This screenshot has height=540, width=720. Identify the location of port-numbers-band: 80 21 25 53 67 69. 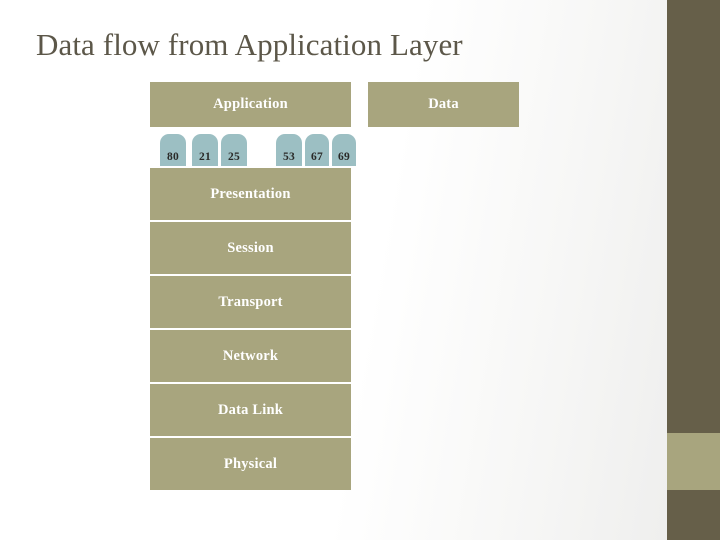
(253, 146).